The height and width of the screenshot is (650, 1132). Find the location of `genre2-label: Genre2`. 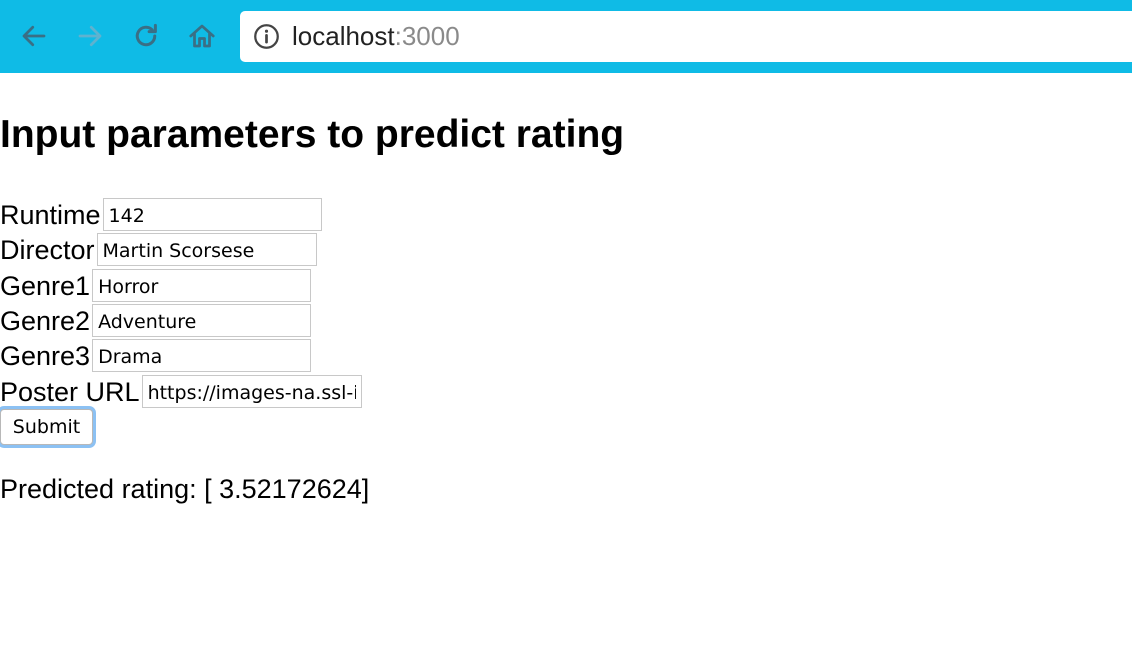

genre2-label: Genre2 is located at coordinates (45, 321).